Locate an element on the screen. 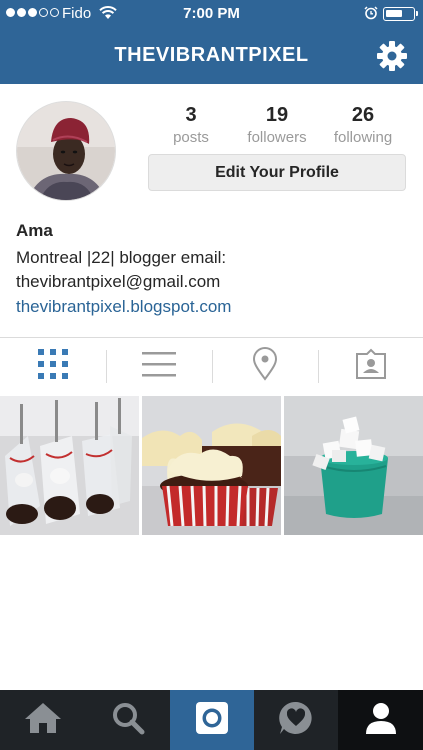 The height and width of the screenshot is (750, 423). search-icon is located at coordinates (128, 720).